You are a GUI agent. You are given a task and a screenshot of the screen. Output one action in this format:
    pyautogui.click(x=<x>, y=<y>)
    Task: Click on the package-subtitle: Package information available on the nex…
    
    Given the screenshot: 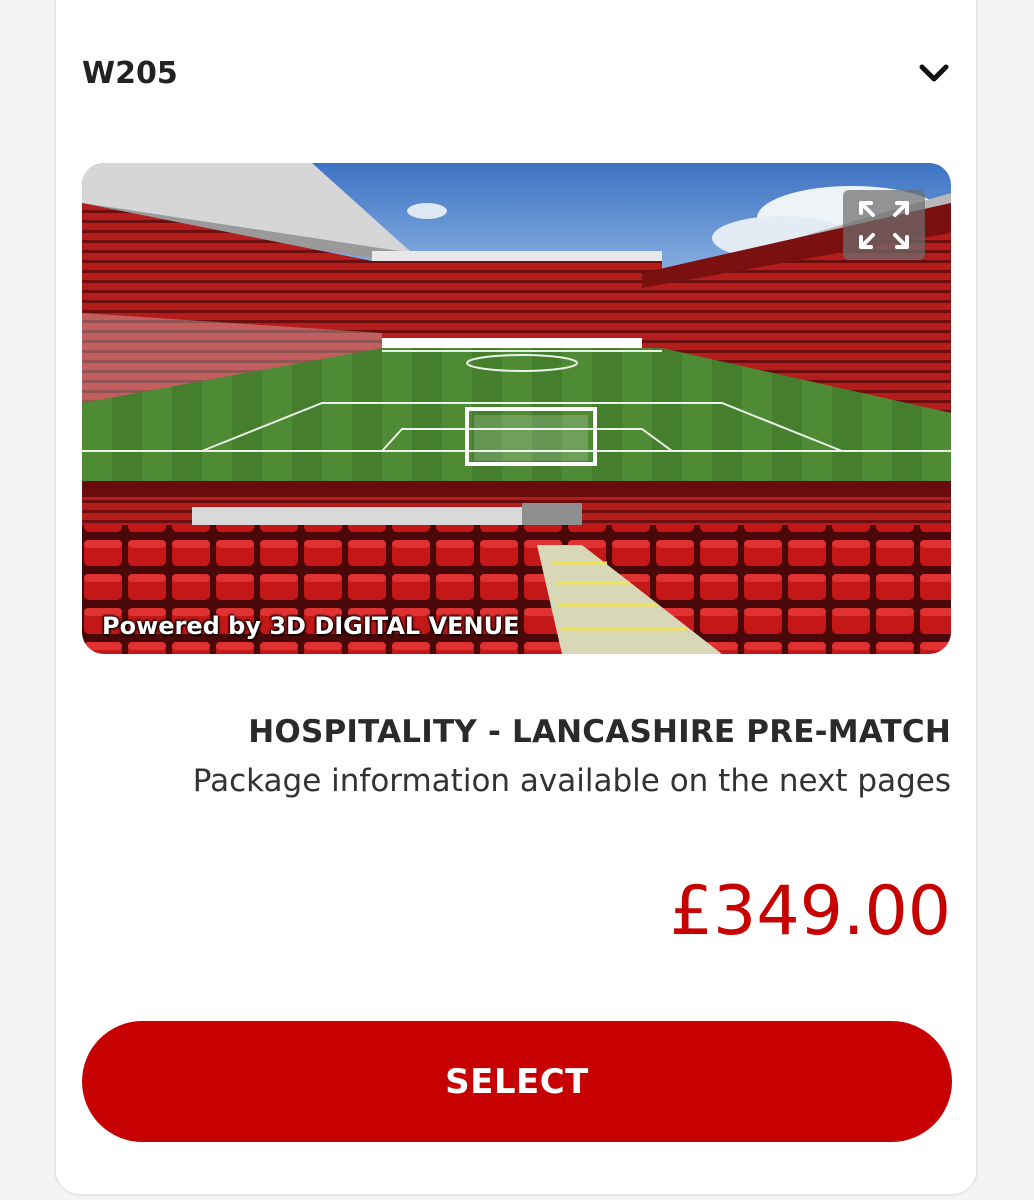 What is the action you would take?
    pyautogui.click(x=571, y=781)
    